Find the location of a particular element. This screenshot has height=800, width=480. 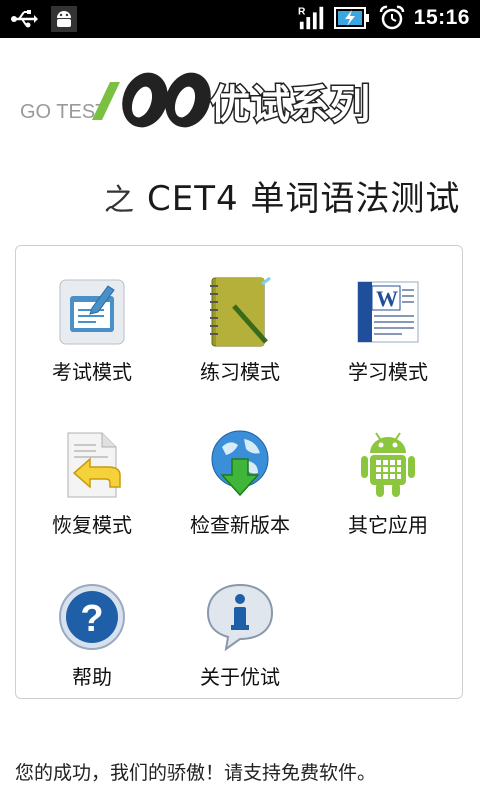

menu-item-label: 恢复模式 is located at coordinates (92, 525).